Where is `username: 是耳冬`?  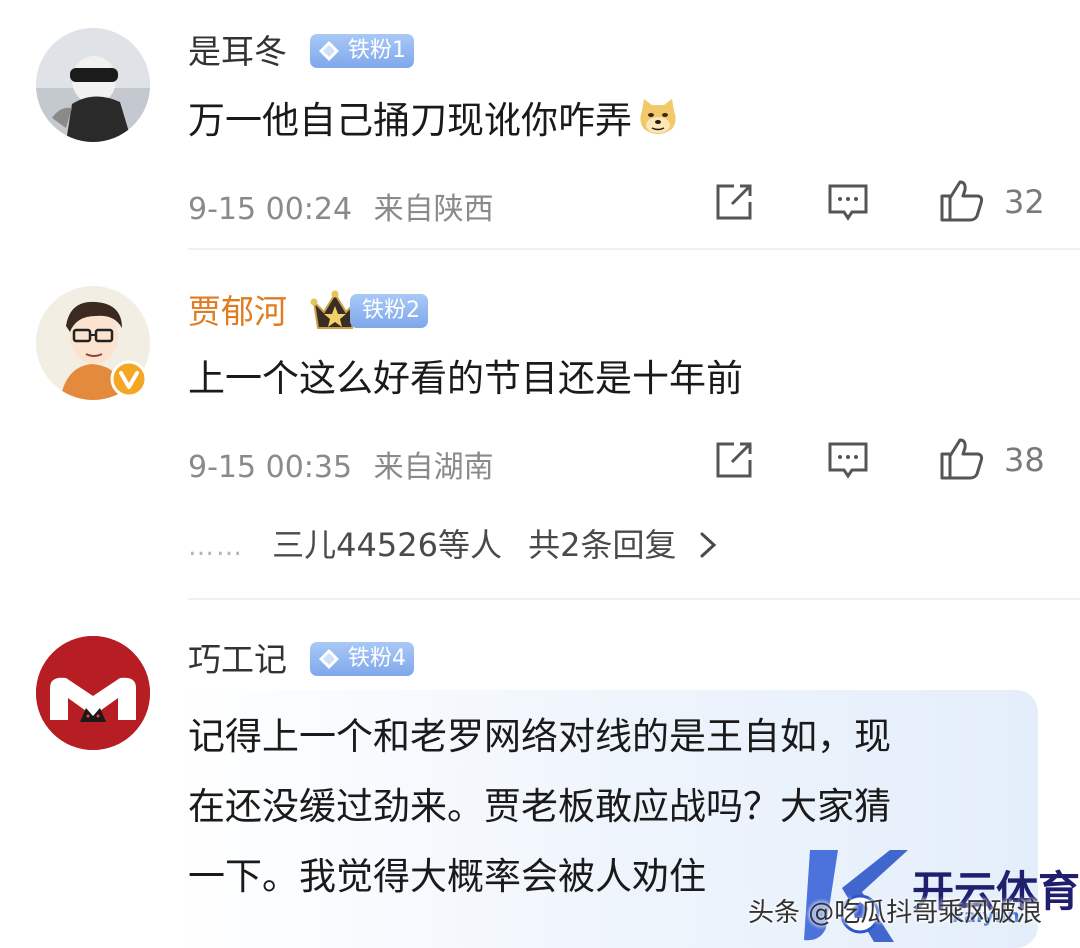
username: 是耳冬 is located at coordinates (237, 52).